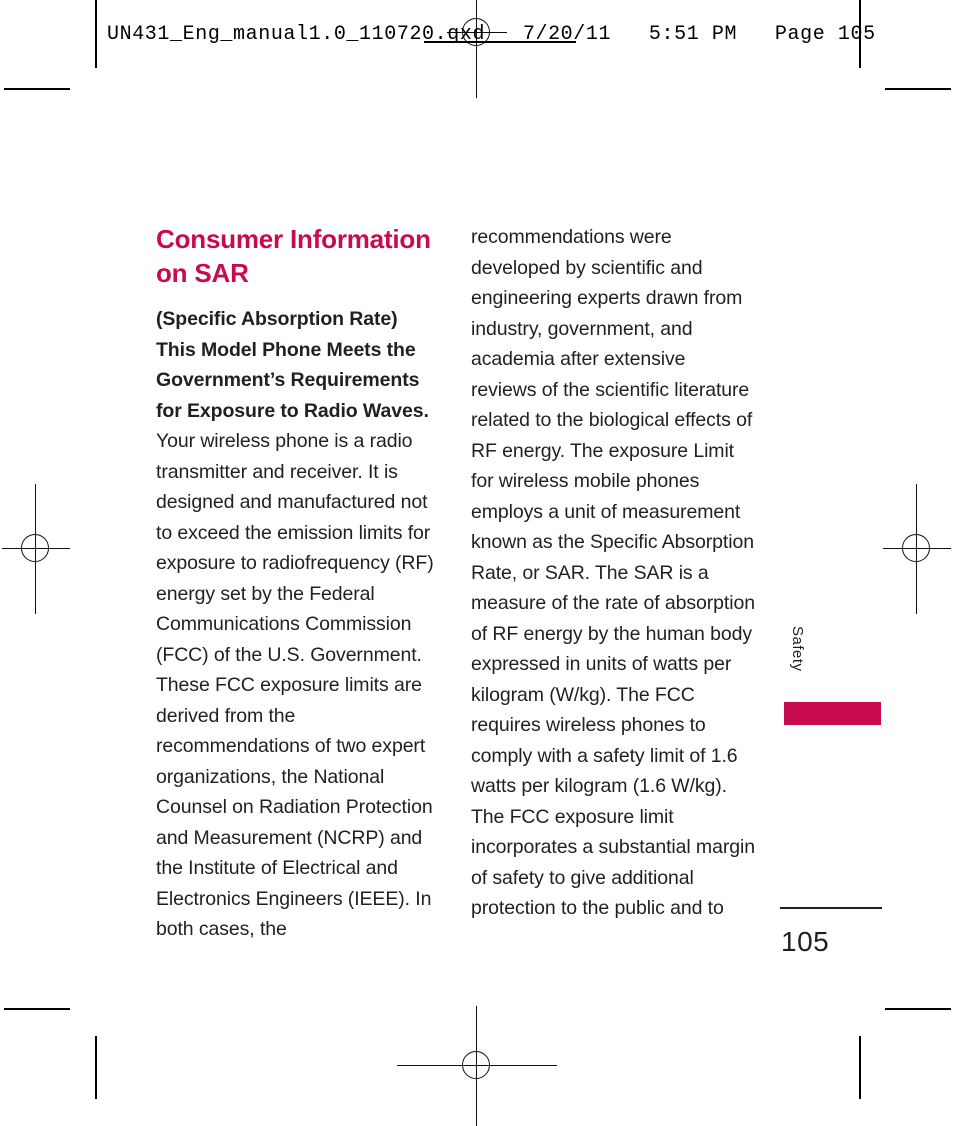  I want to click on page-title: Consumer Information on SAR, so click(293, 256).